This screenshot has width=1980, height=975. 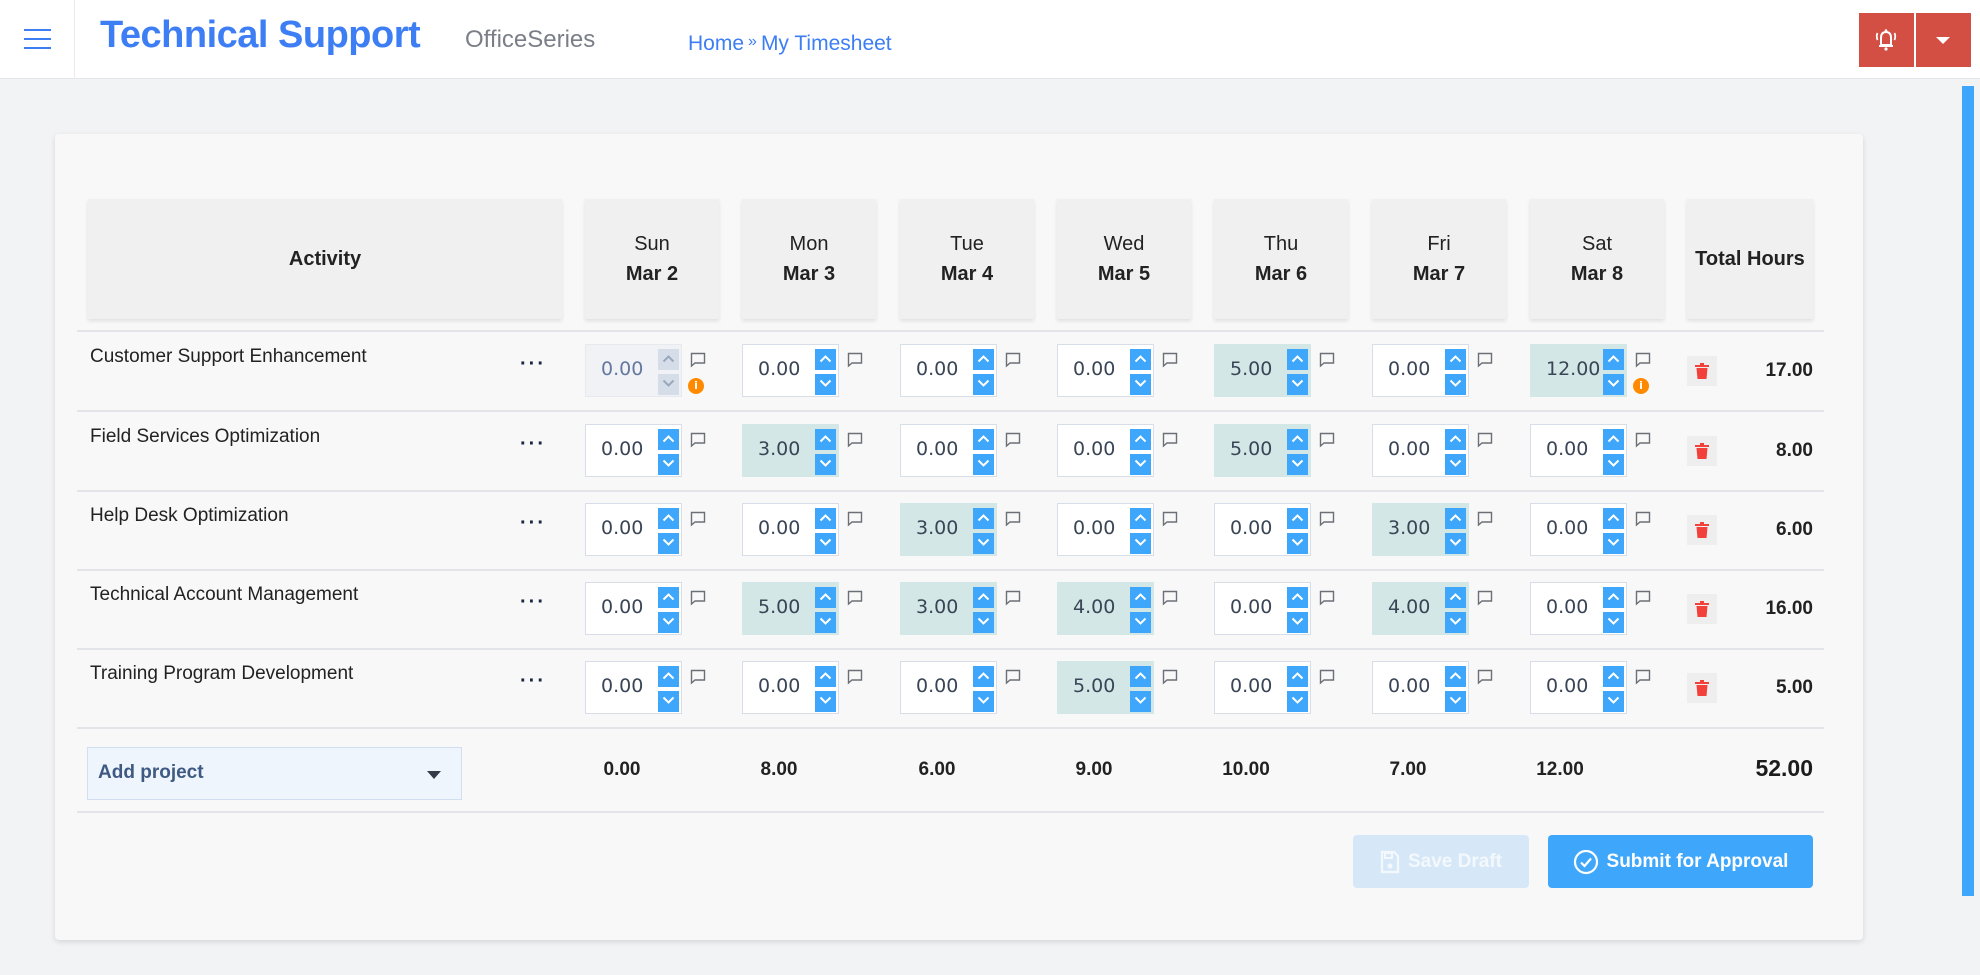 What do you see at coordinates (790, 370) in the screenshot?
I see `hours-input-mon: 0.00` at bounding box center [790, 370].